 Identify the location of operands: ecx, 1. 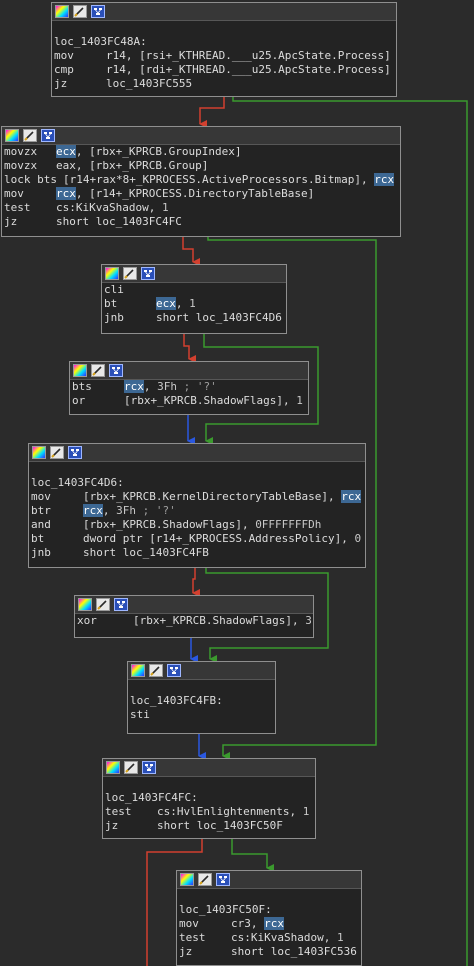
(176, 303).